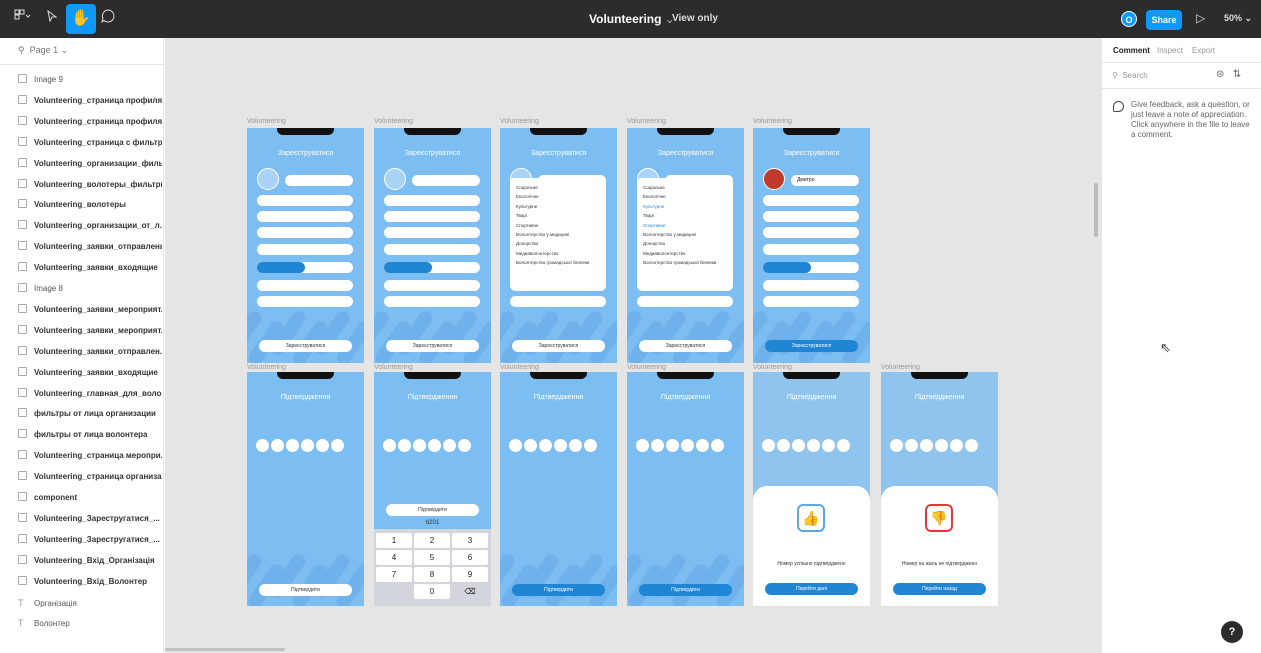  I want to click on layer-item: Volunteering_Вхід_Волонтер, so click(90, 582).